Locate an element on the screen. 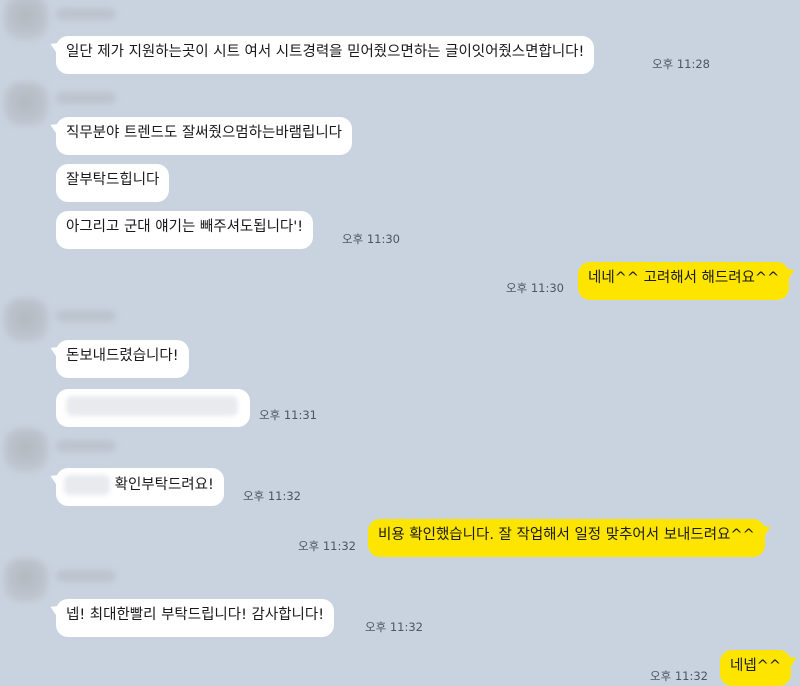  message-bubble-incoming: 돈보내드렸습니다! is located at coordinates (122, 359).